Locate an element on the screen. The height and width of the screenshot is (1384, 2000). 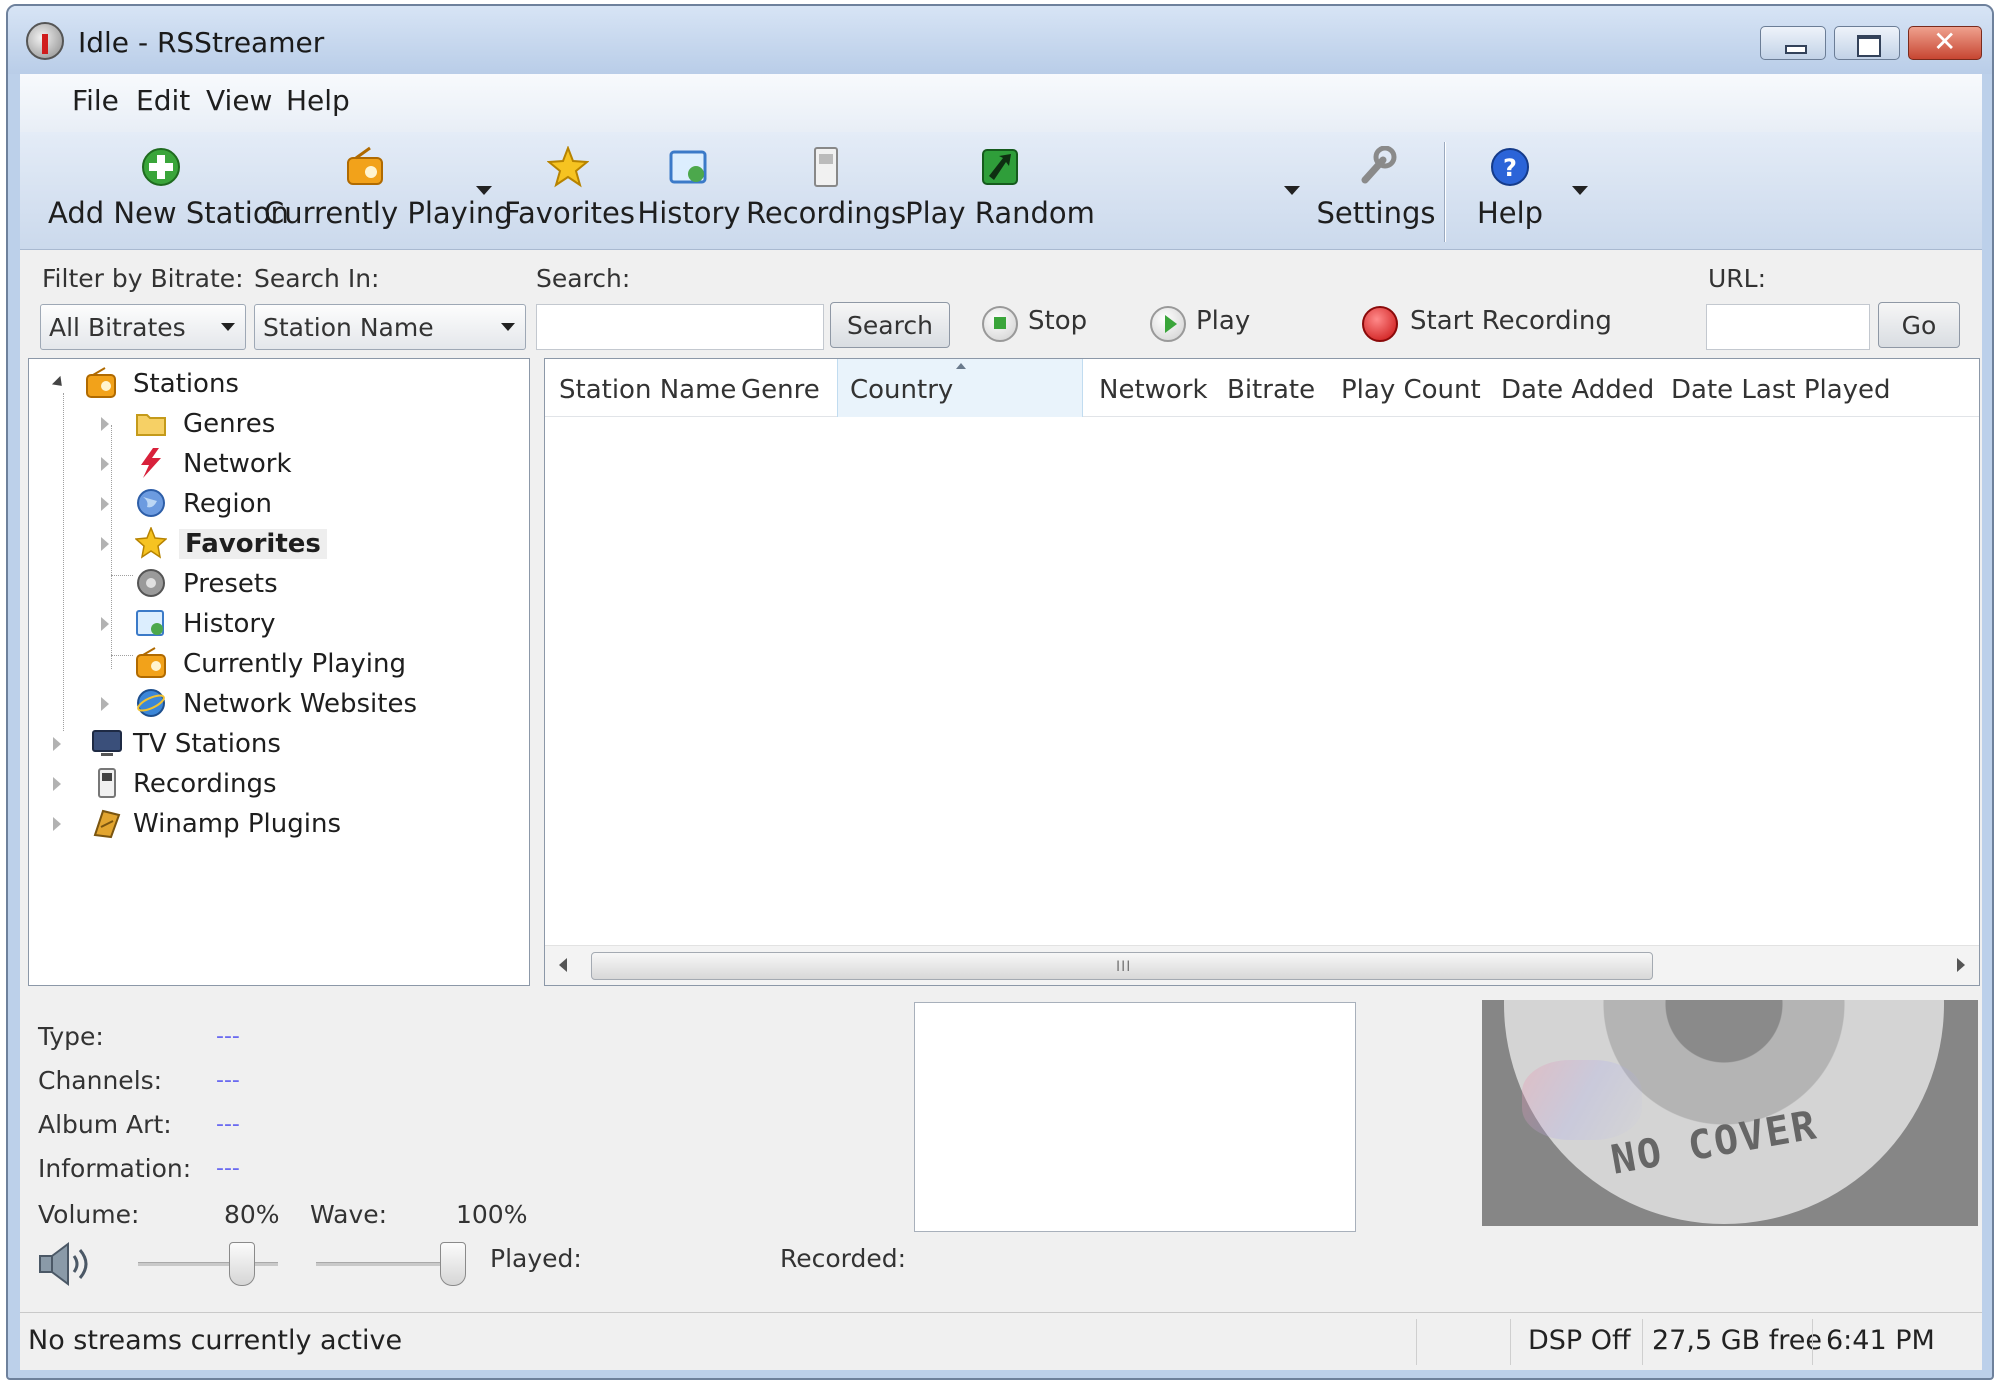
tree-label: History is located at coordinates (229, 624).